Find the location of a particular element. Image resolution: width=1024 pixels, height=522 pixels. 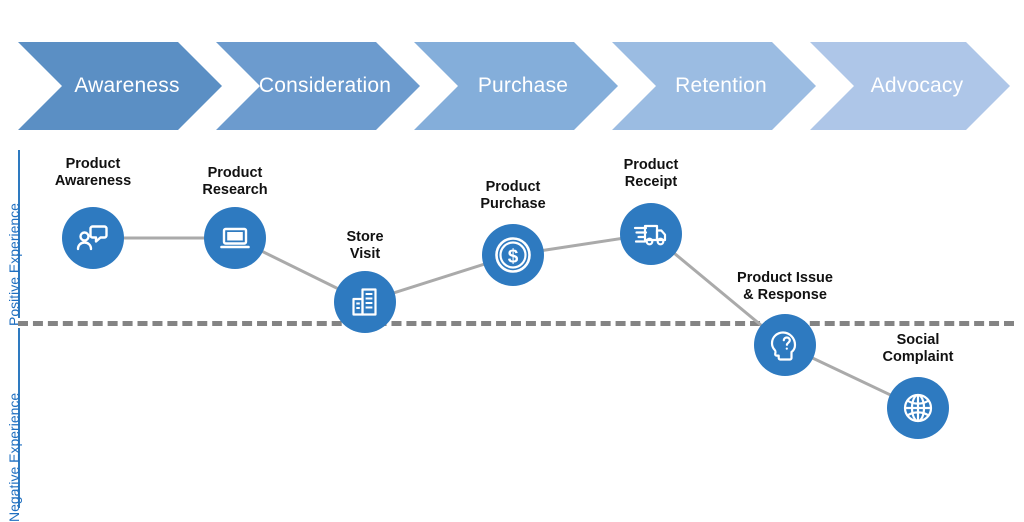

stage-chevron-purchase: Purchase is located at coordinates (516, 86).